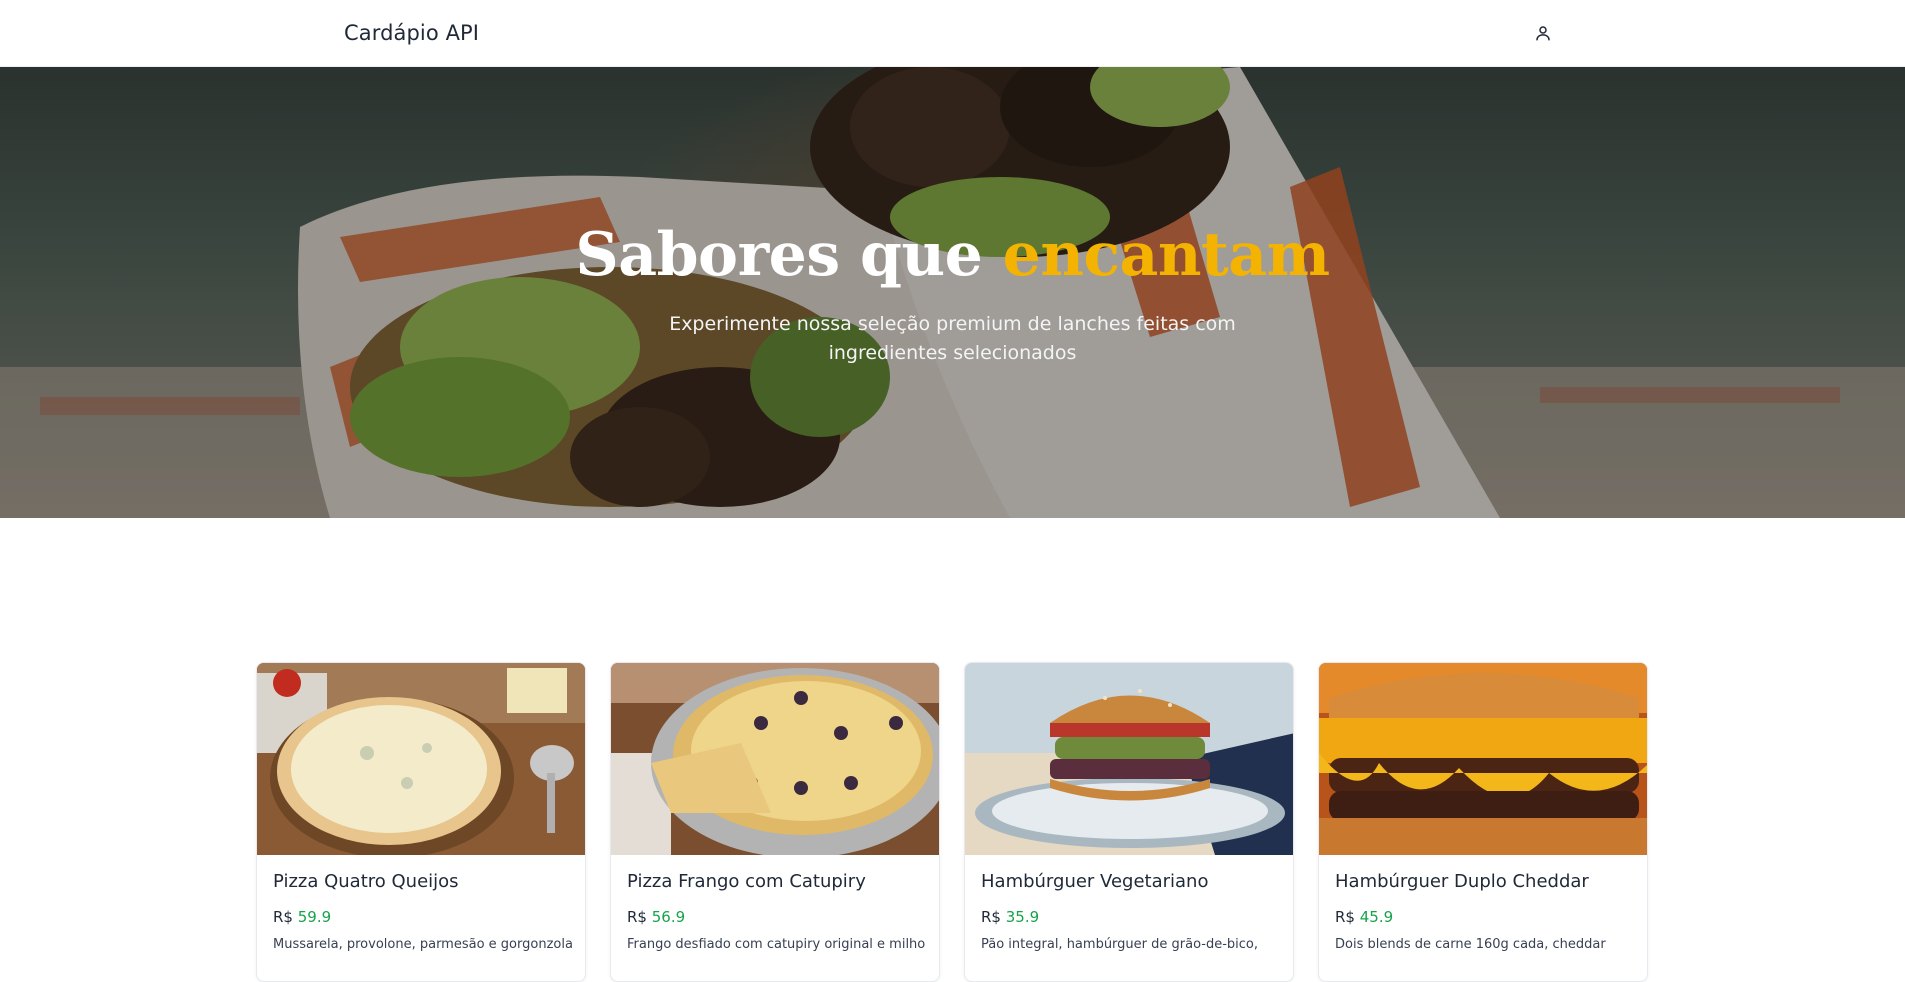 This screenshot has height=982, width=1905. I want to click on user-icon, so click(1543, 33).